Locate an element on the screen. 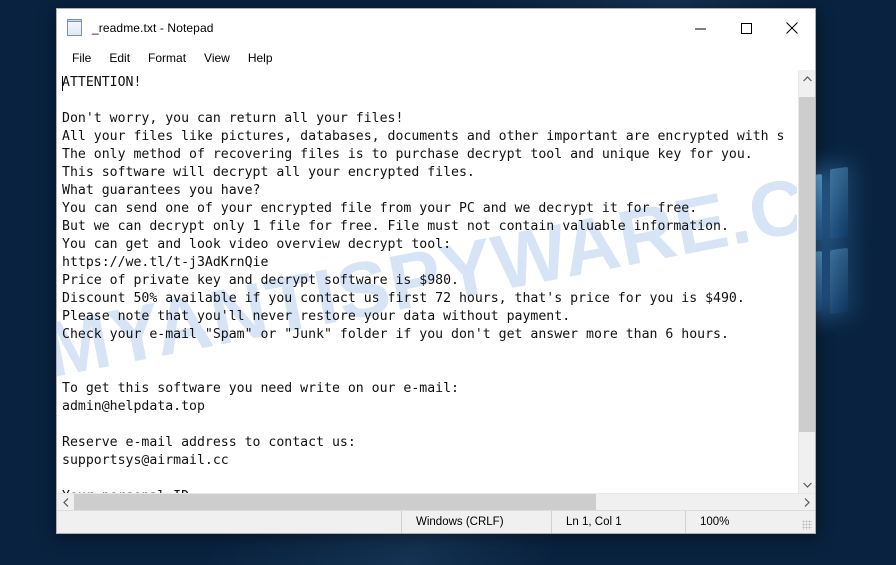 The width and height of the screenshot is (896, 565). horizontal-scroll-thumb is located at coordinates (335, 502).